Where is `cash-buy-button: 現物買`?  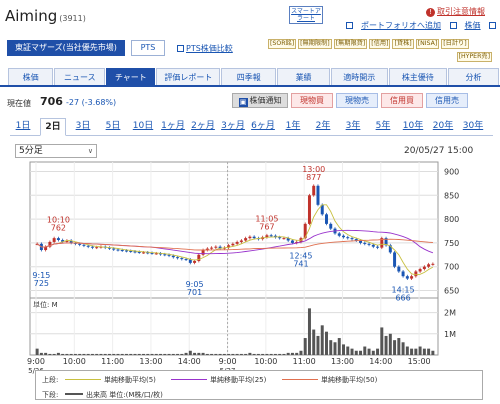 cash-buy-button: 現物買 is located at coordinates (312, 100).